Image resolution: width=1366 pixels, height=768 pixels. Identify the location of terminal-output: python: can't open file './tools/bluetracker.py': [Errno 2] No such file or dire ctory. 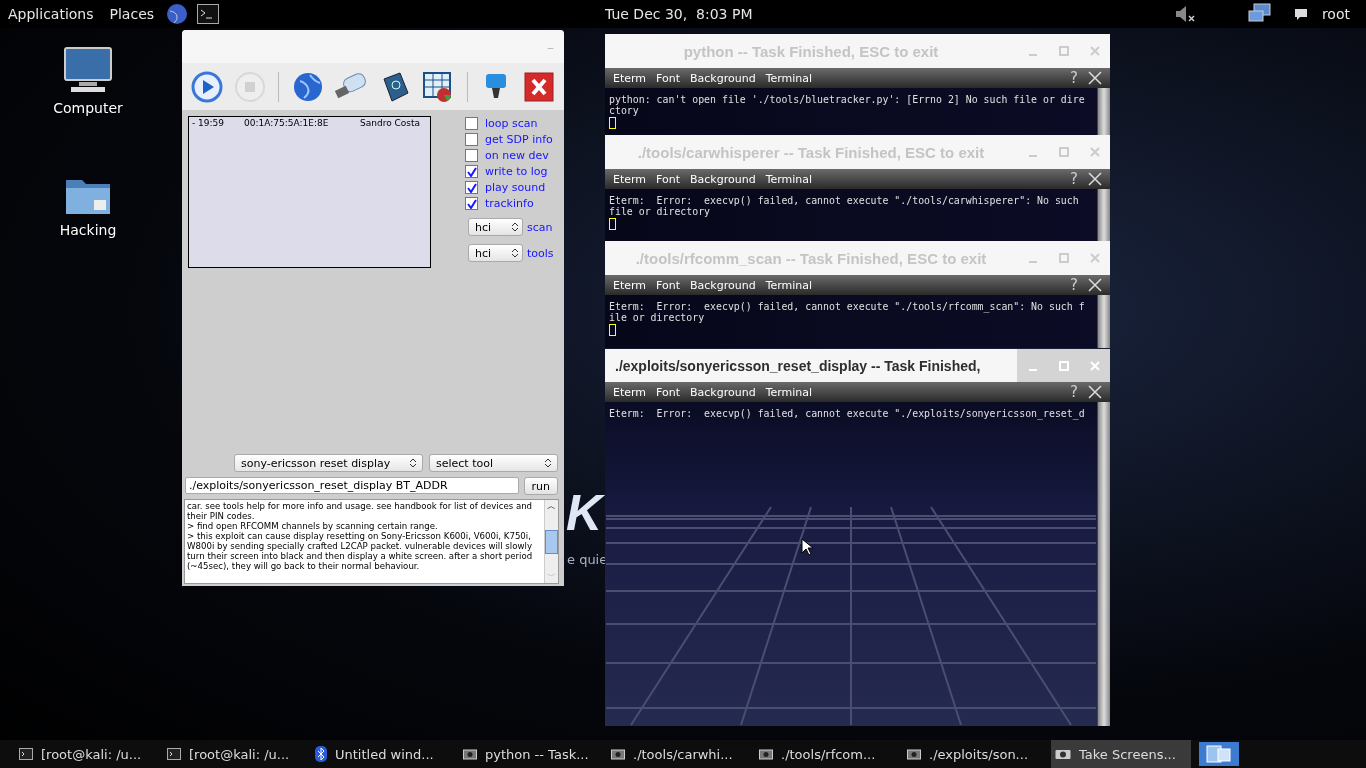
(851, 109).